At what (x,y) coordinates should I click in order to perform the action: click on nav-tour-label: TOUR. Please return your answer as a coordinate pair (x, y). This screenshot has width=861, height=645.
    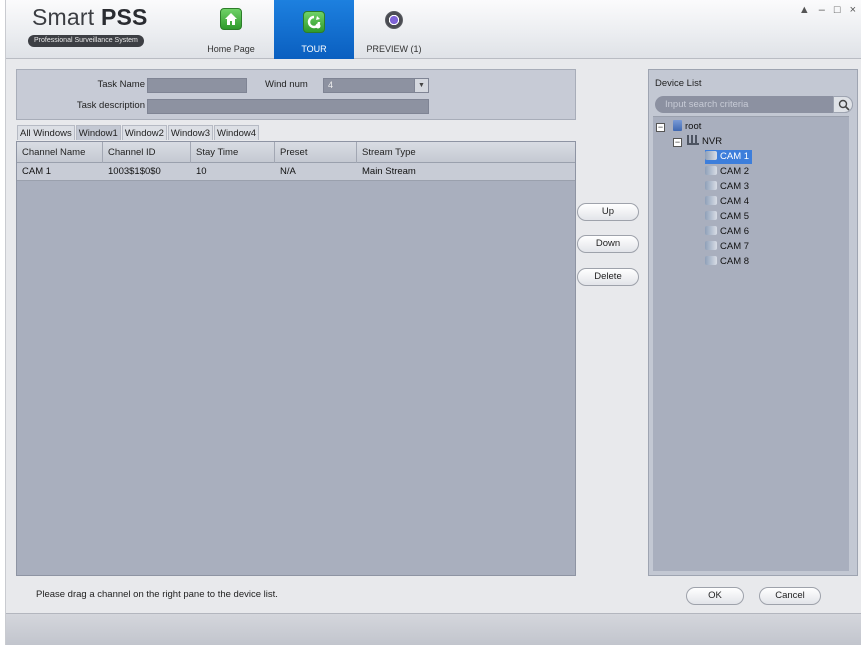
    Looking at the image, I should click on (314, 49).